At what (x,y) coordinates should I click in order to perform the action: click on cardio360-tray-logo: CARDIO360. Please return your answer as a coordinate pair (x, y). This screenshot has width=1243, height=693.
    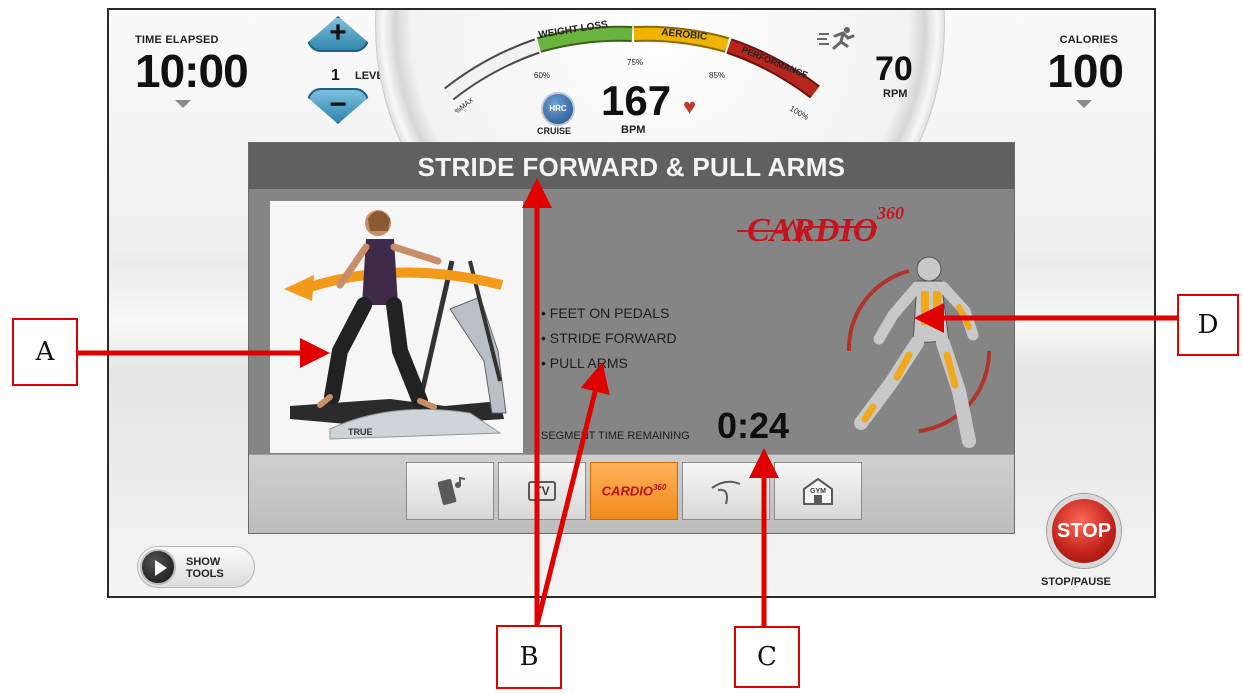
    Looking at the image, I should click on (634, 490).